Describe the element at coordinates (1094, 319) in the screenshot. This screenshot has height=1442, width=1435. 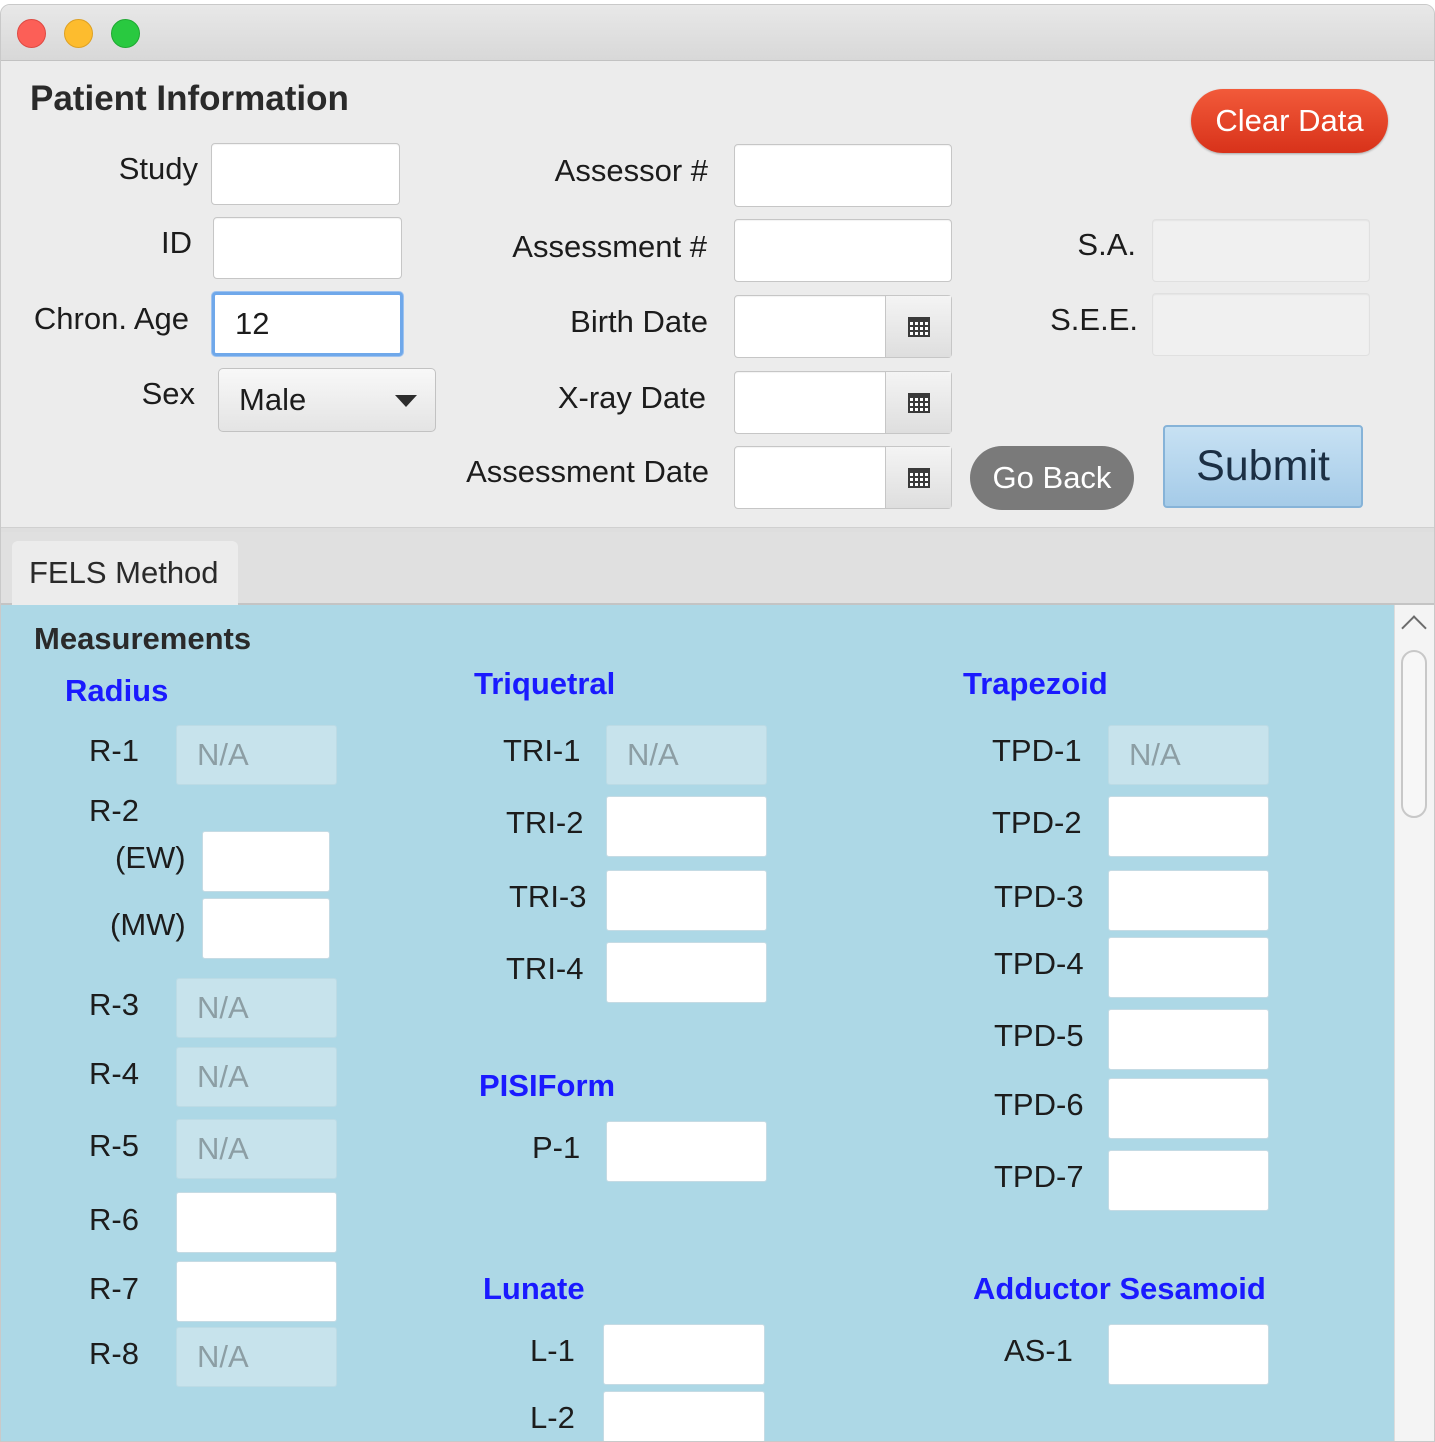
I see `see-label: S.E.E.` at that location.